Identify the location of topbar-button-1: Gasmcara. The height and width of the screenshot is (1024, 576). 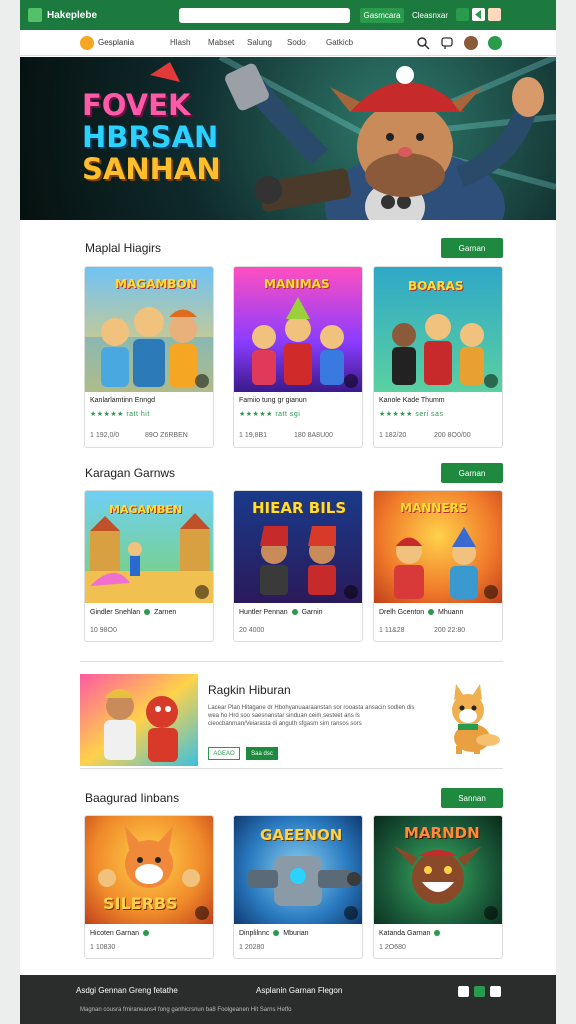
(382, 15).